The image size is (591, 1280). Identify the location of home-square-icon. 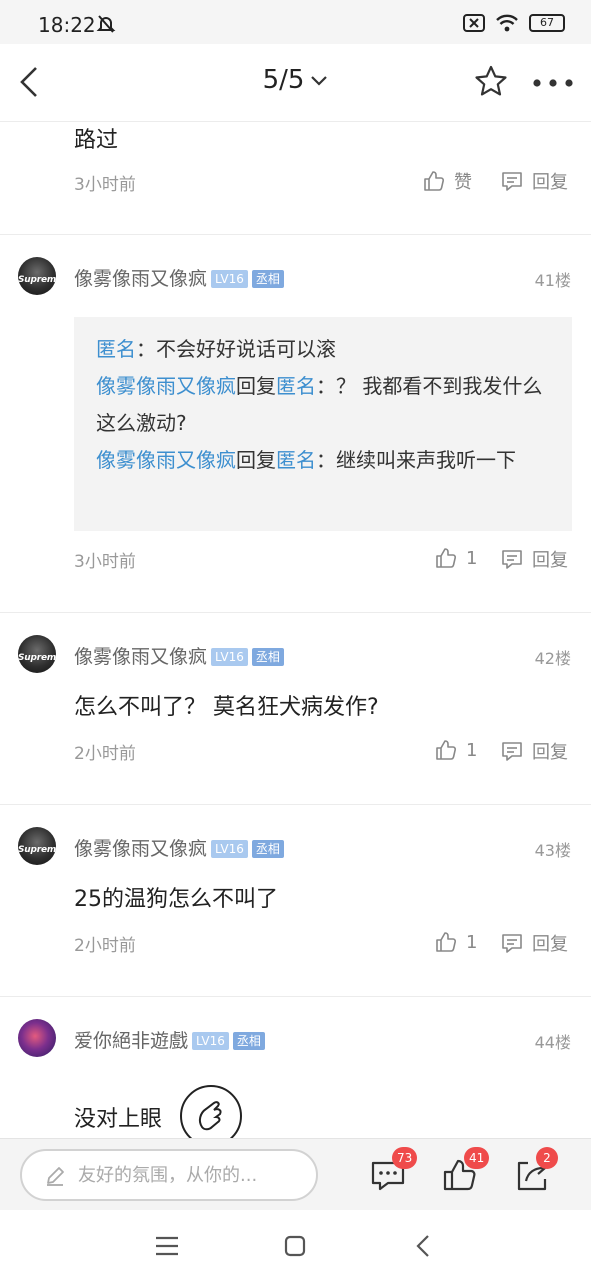
(295, 1246).